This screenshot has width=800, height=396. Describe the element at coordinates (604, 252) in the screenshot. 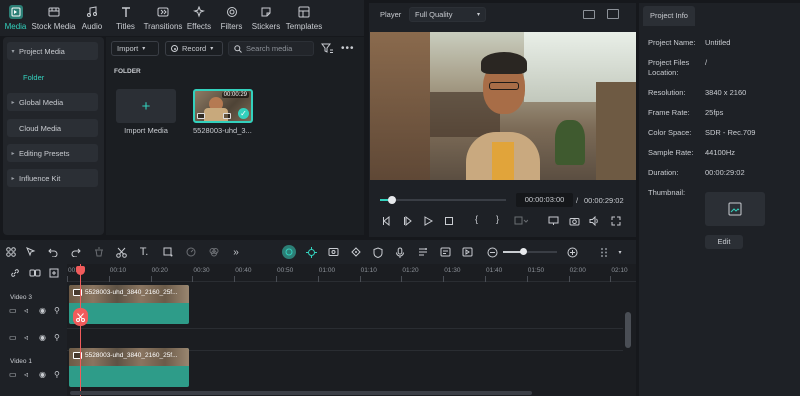

I see `timeline-layout-icon` at that location.